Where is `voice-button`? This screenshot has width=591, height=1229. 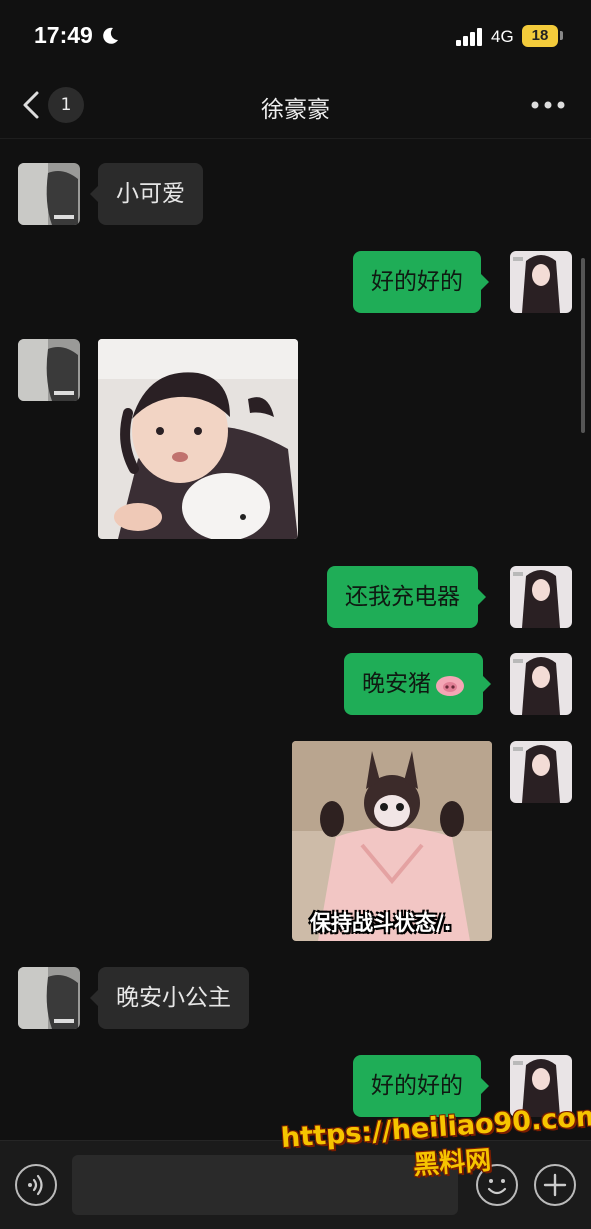 voice-button is located at coordinates (36, 1185).